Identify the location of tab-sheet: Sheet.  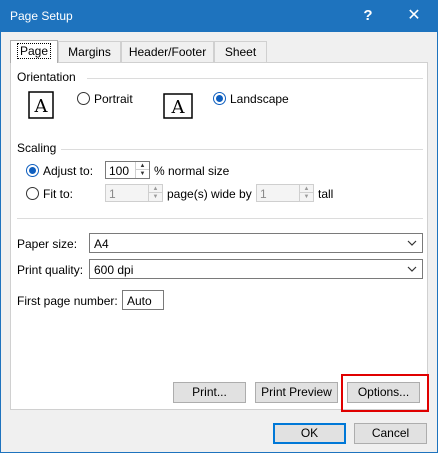
(240, 51).